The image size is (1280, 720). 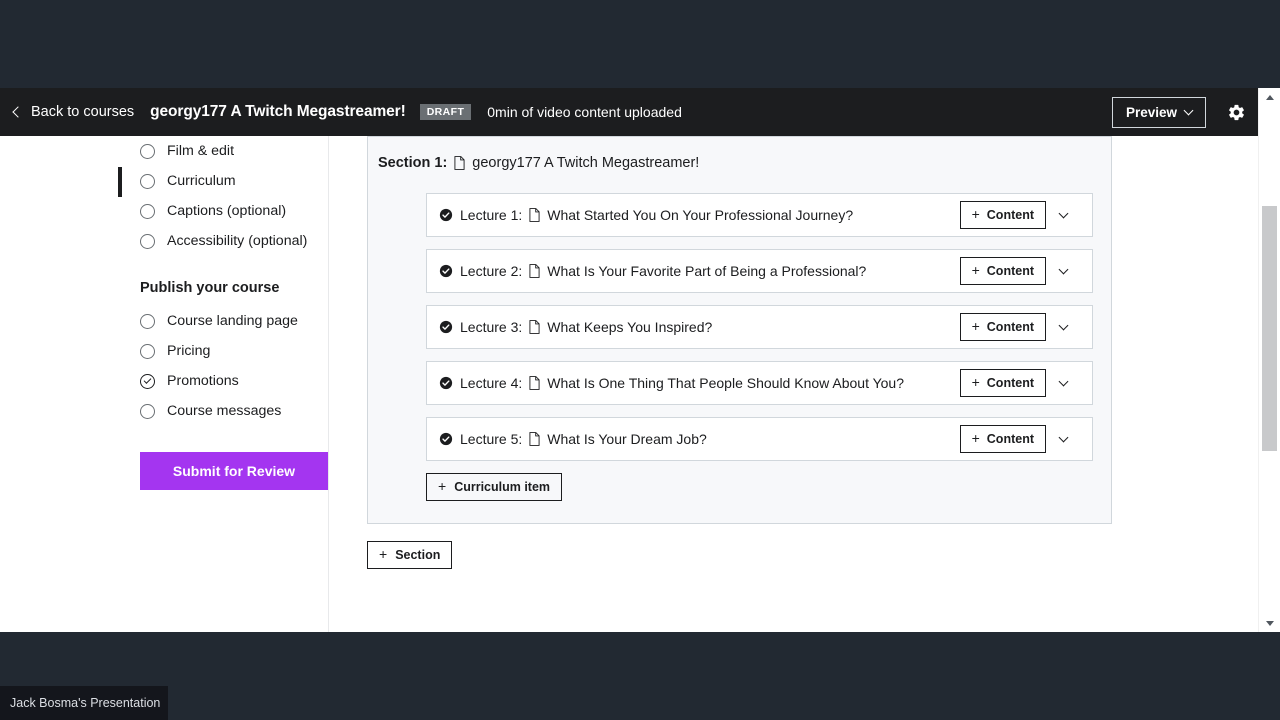 I want to click on add-section-label: Section, so click(x=418, y=555).